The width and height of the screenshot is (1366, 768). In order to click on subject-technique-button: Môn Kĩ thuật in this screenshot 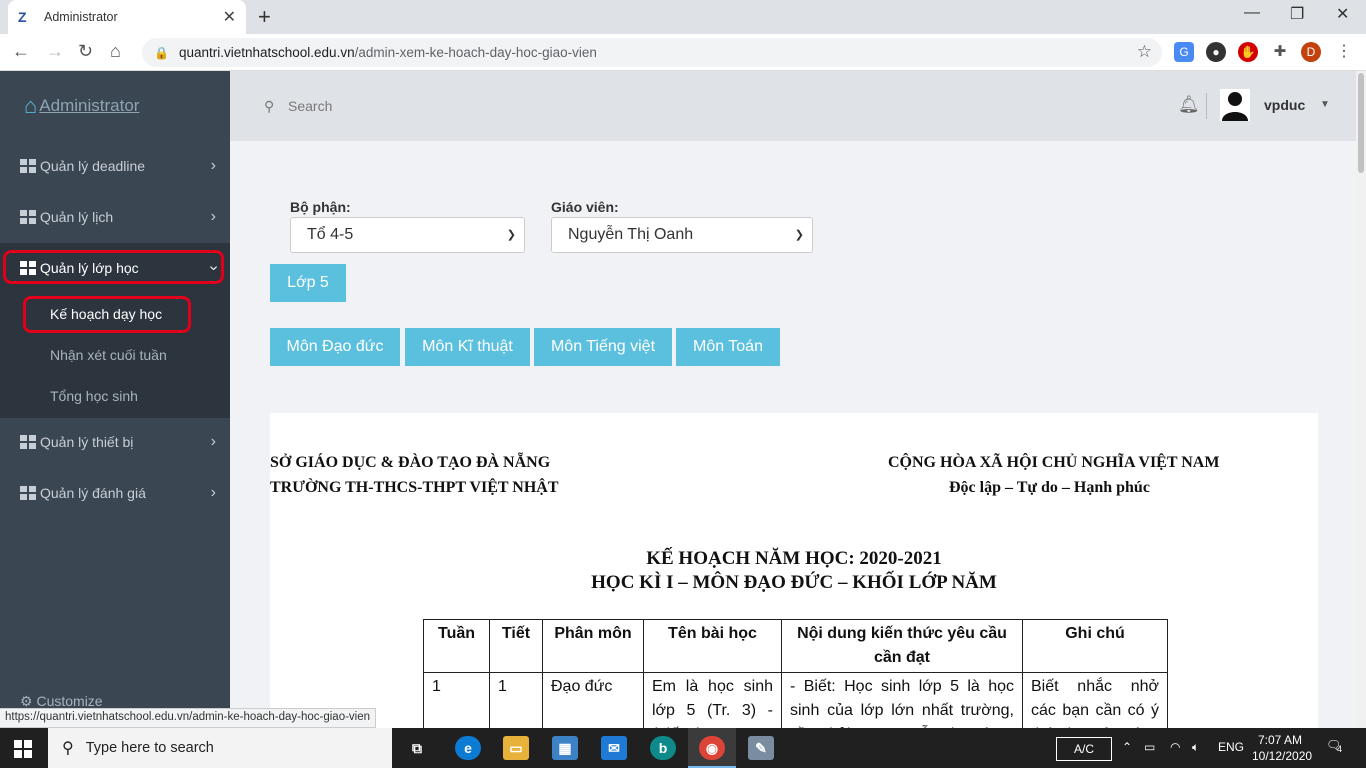, I will do `click(467, 347)`.